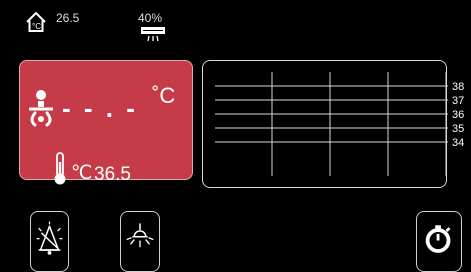 The height and width of the screenshot is (272, 471). What do you see at coordinates (82, 173) in the screenshot?
I see `skin-temperature-unit: ℃` at bounding box center [82, 173].